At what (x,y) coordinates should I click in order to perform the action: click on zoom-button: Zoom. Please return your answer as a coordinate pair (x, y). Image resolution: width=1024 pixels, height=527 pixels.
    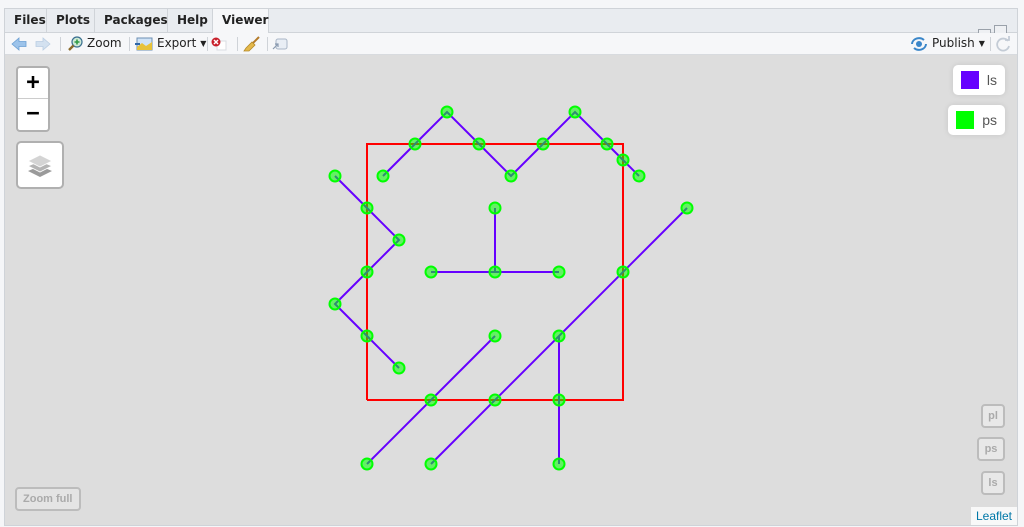
    Looking at the image, I should click on (94, 43).